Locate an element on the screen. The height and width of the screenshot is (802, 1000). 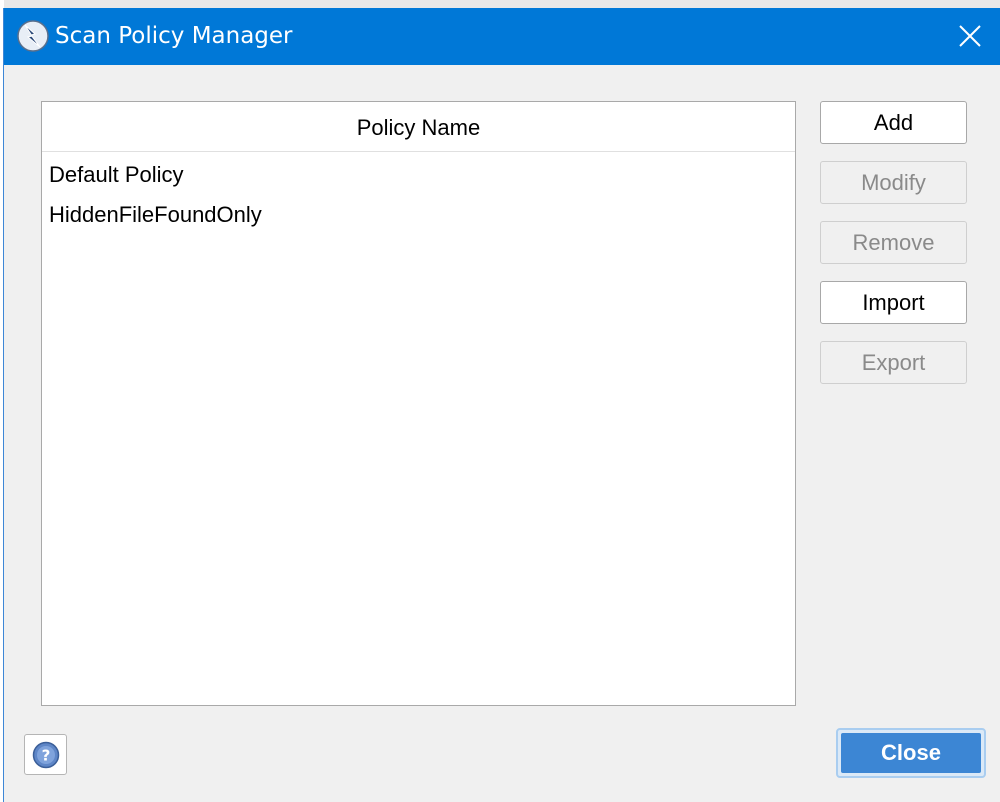
background-strip is located at coordinates (500, 4).